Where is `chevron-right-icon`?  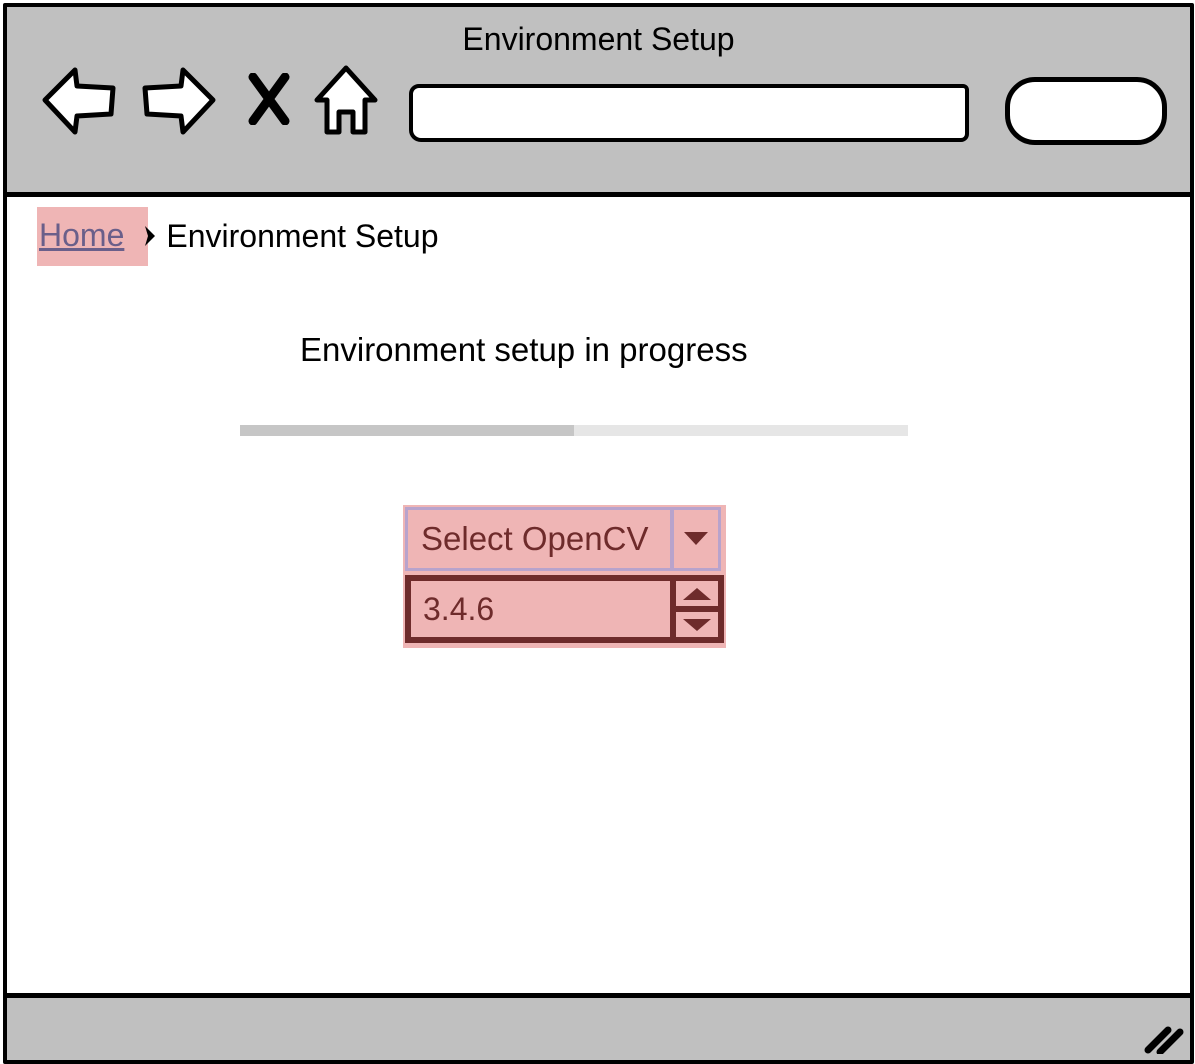 chevron-right-icon is located at coordinates (150, 236).